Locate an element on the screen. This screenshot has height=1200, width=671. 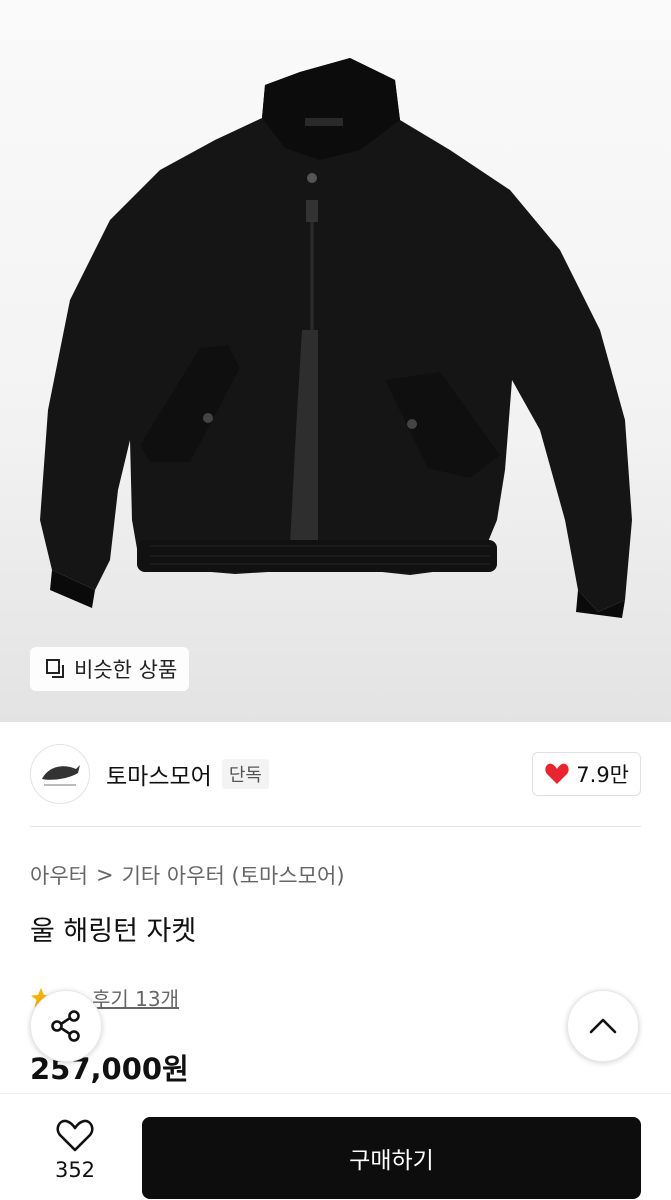
divider is located at coordinates (335, 826).